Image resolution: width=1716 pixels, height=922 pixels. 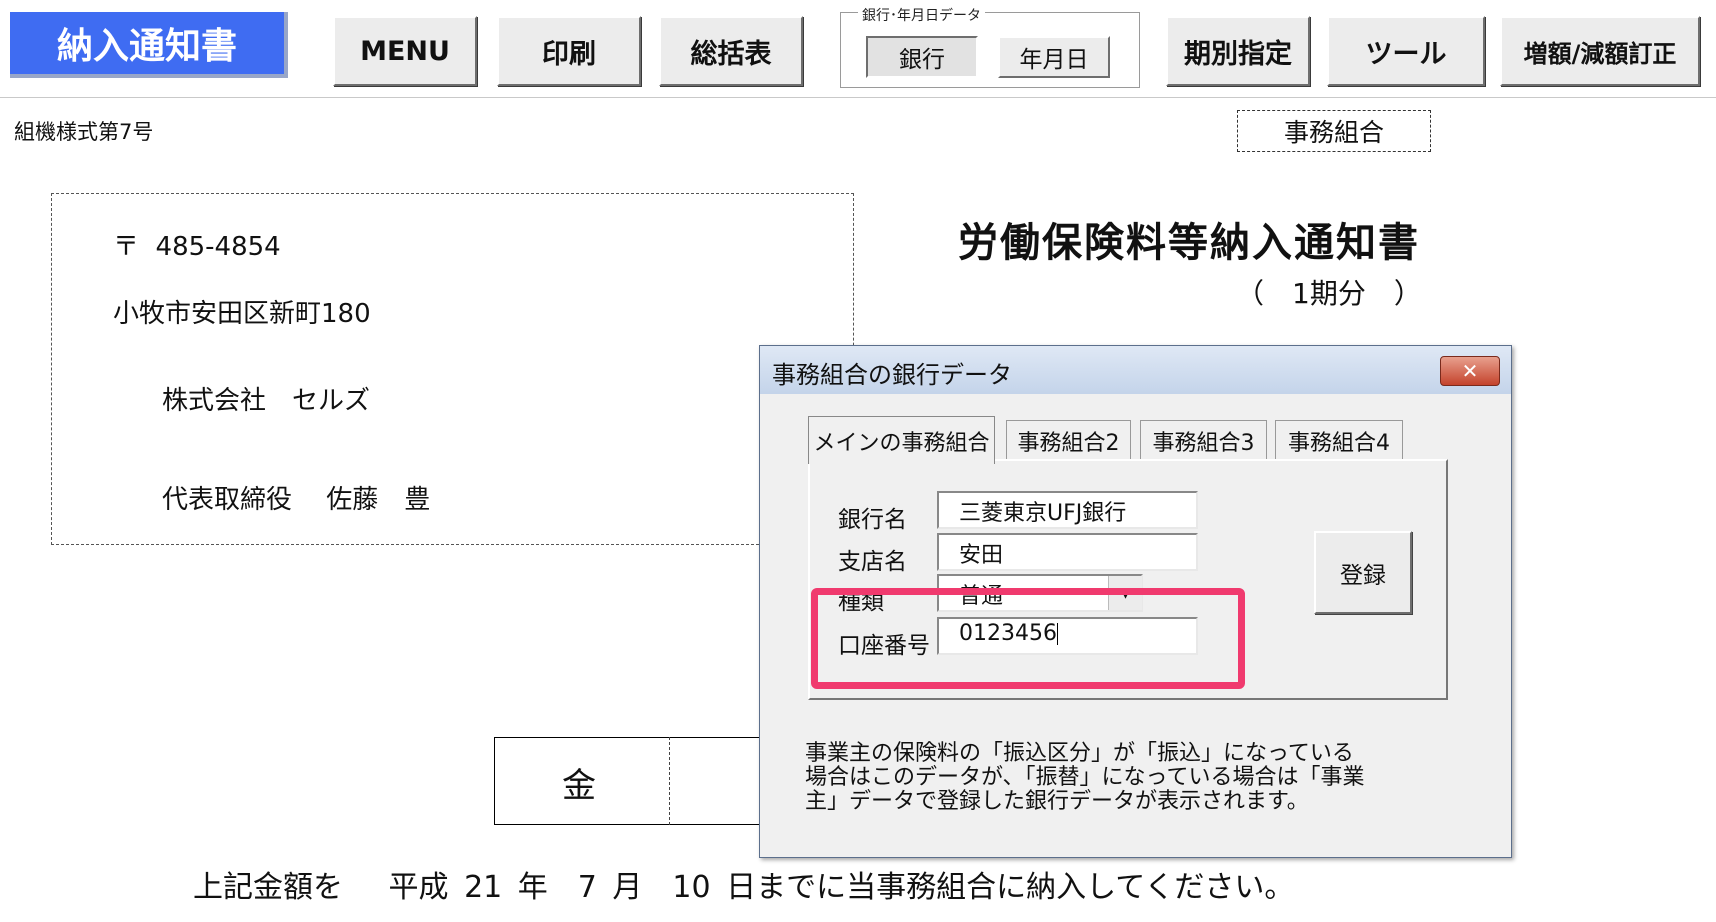 I want to click on account-number-field: 0123456, so click(x=1067, y=636).